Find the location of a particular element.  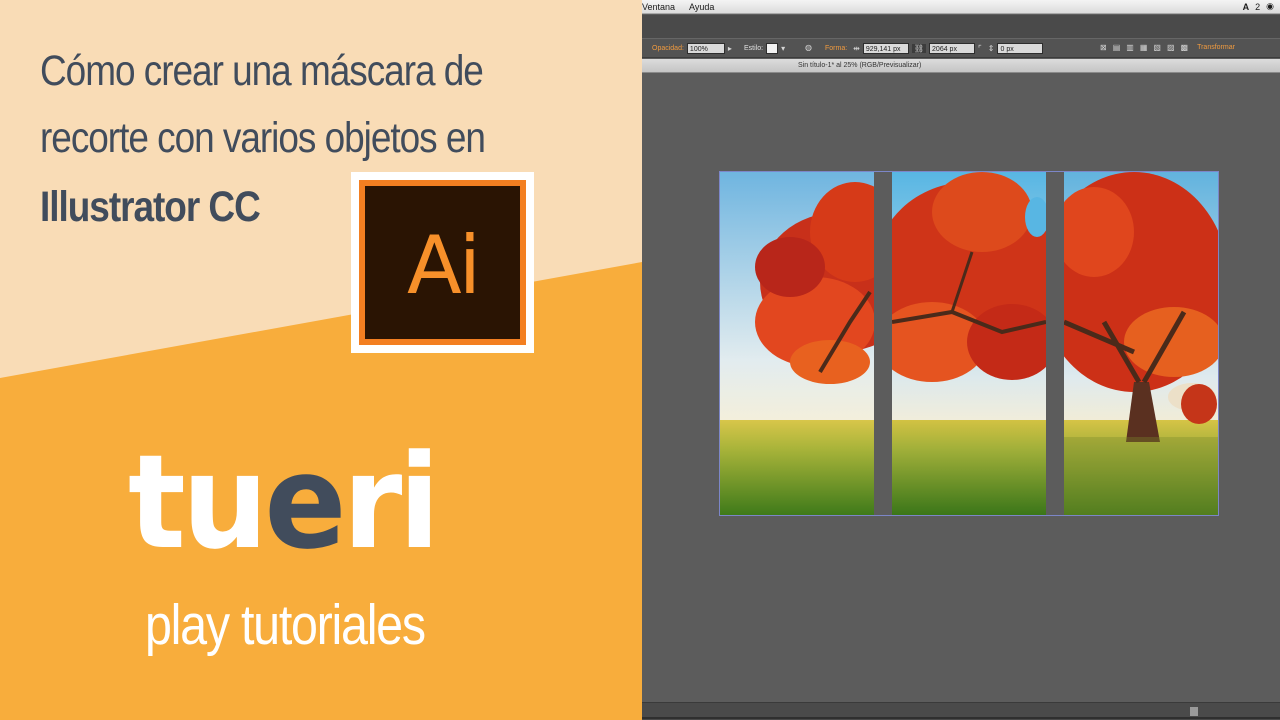

opacity-dropdown-icon: ▸ is located at coordinates (730, 48).